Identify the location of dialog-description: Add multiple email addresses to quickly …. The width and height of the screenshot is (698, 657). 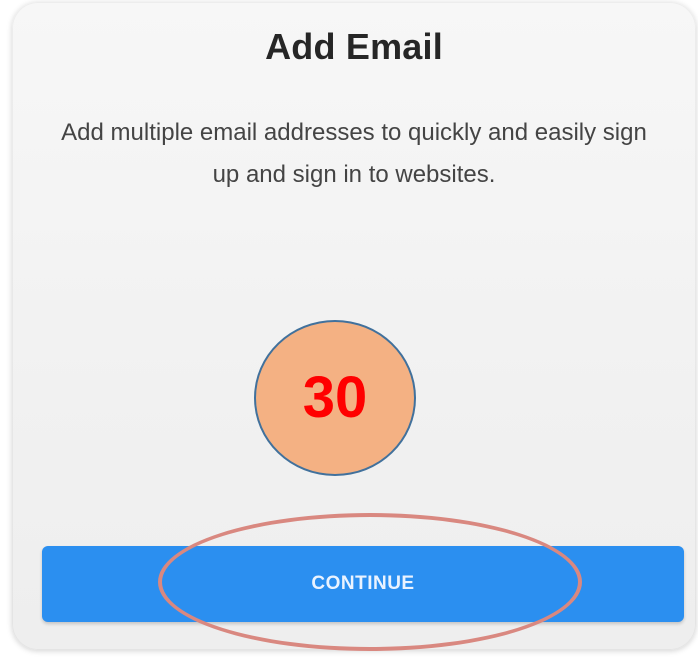
(354, 153).